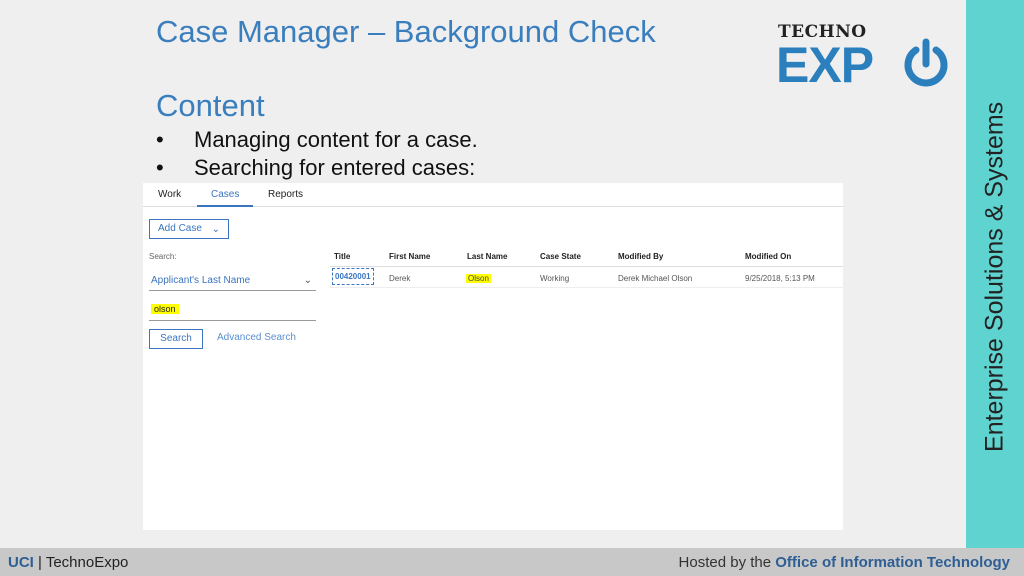 Image resolution: width=1024 pixels, height=576 pixels. I want to click on bullet-item: • Searching for entered cases:, so click(317, 168).